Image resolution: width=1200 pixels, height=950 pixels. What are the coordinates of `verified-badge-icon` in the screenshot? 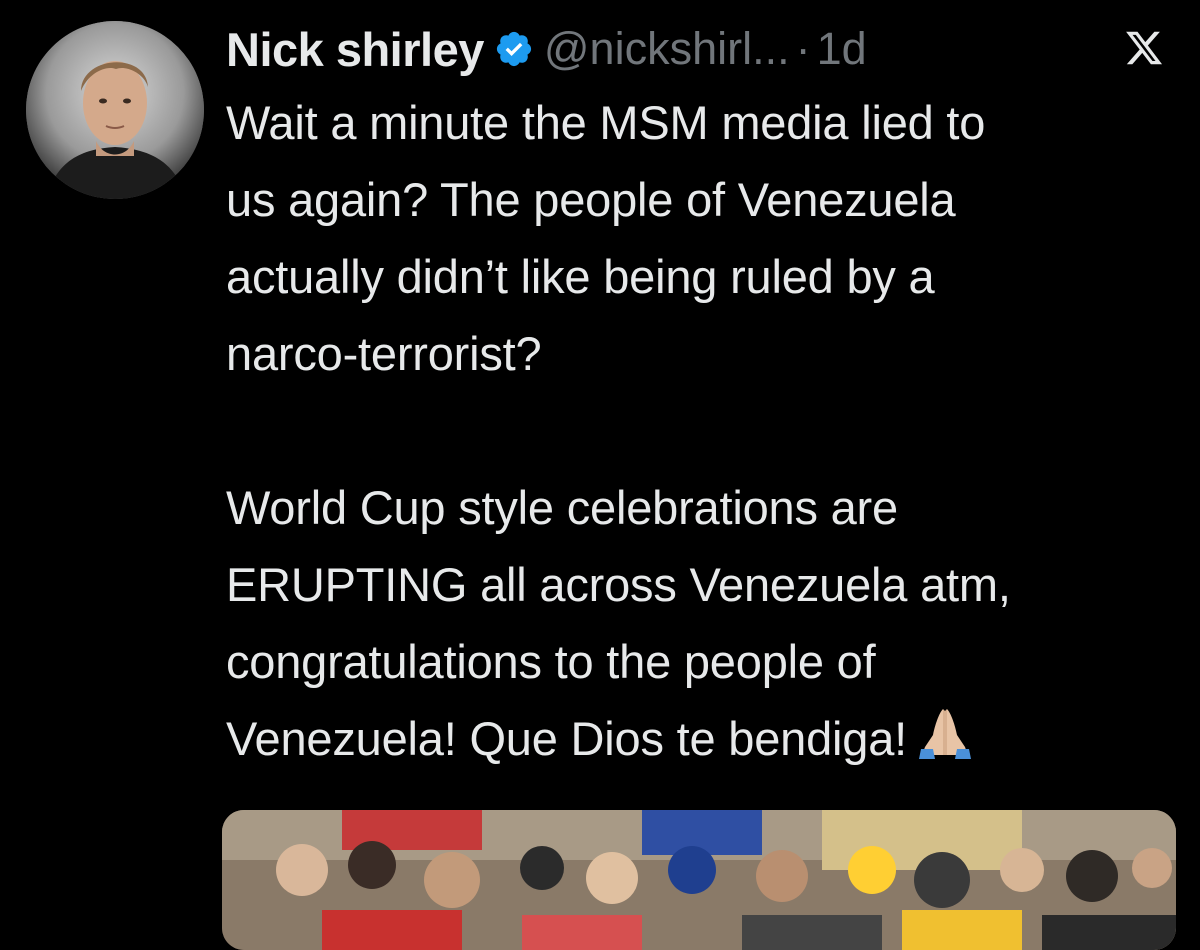 It's located at (514, 49).